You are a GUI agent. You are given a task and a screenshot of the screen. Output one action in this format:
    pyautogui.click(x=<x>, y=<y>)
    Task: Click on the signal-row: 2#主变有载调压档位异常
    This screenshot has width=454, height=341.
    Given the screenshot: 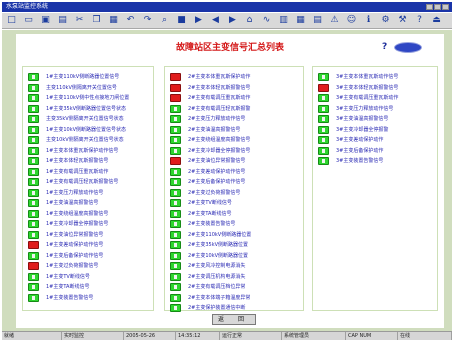 What is the action you would take?
    pyautogui.click(x=236, y=287)
    